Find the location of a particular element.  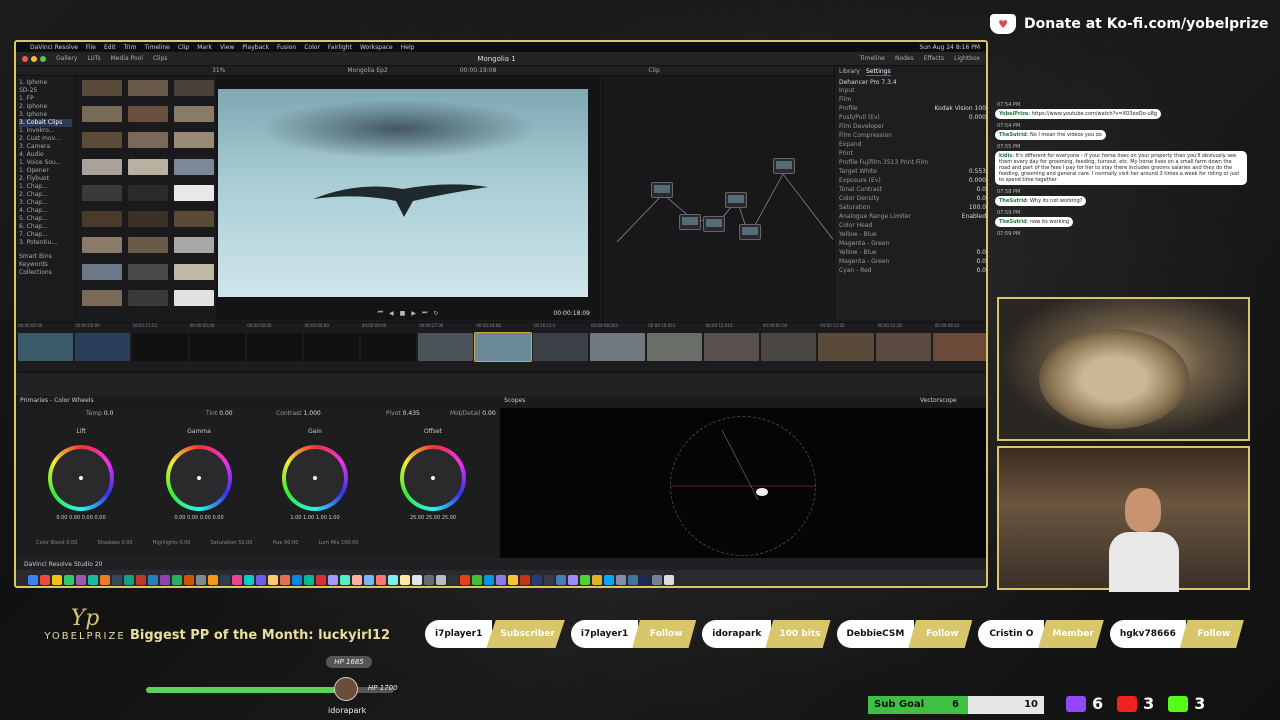

skip-forward-icon: ⏭ is located at coordinates (424, 313).